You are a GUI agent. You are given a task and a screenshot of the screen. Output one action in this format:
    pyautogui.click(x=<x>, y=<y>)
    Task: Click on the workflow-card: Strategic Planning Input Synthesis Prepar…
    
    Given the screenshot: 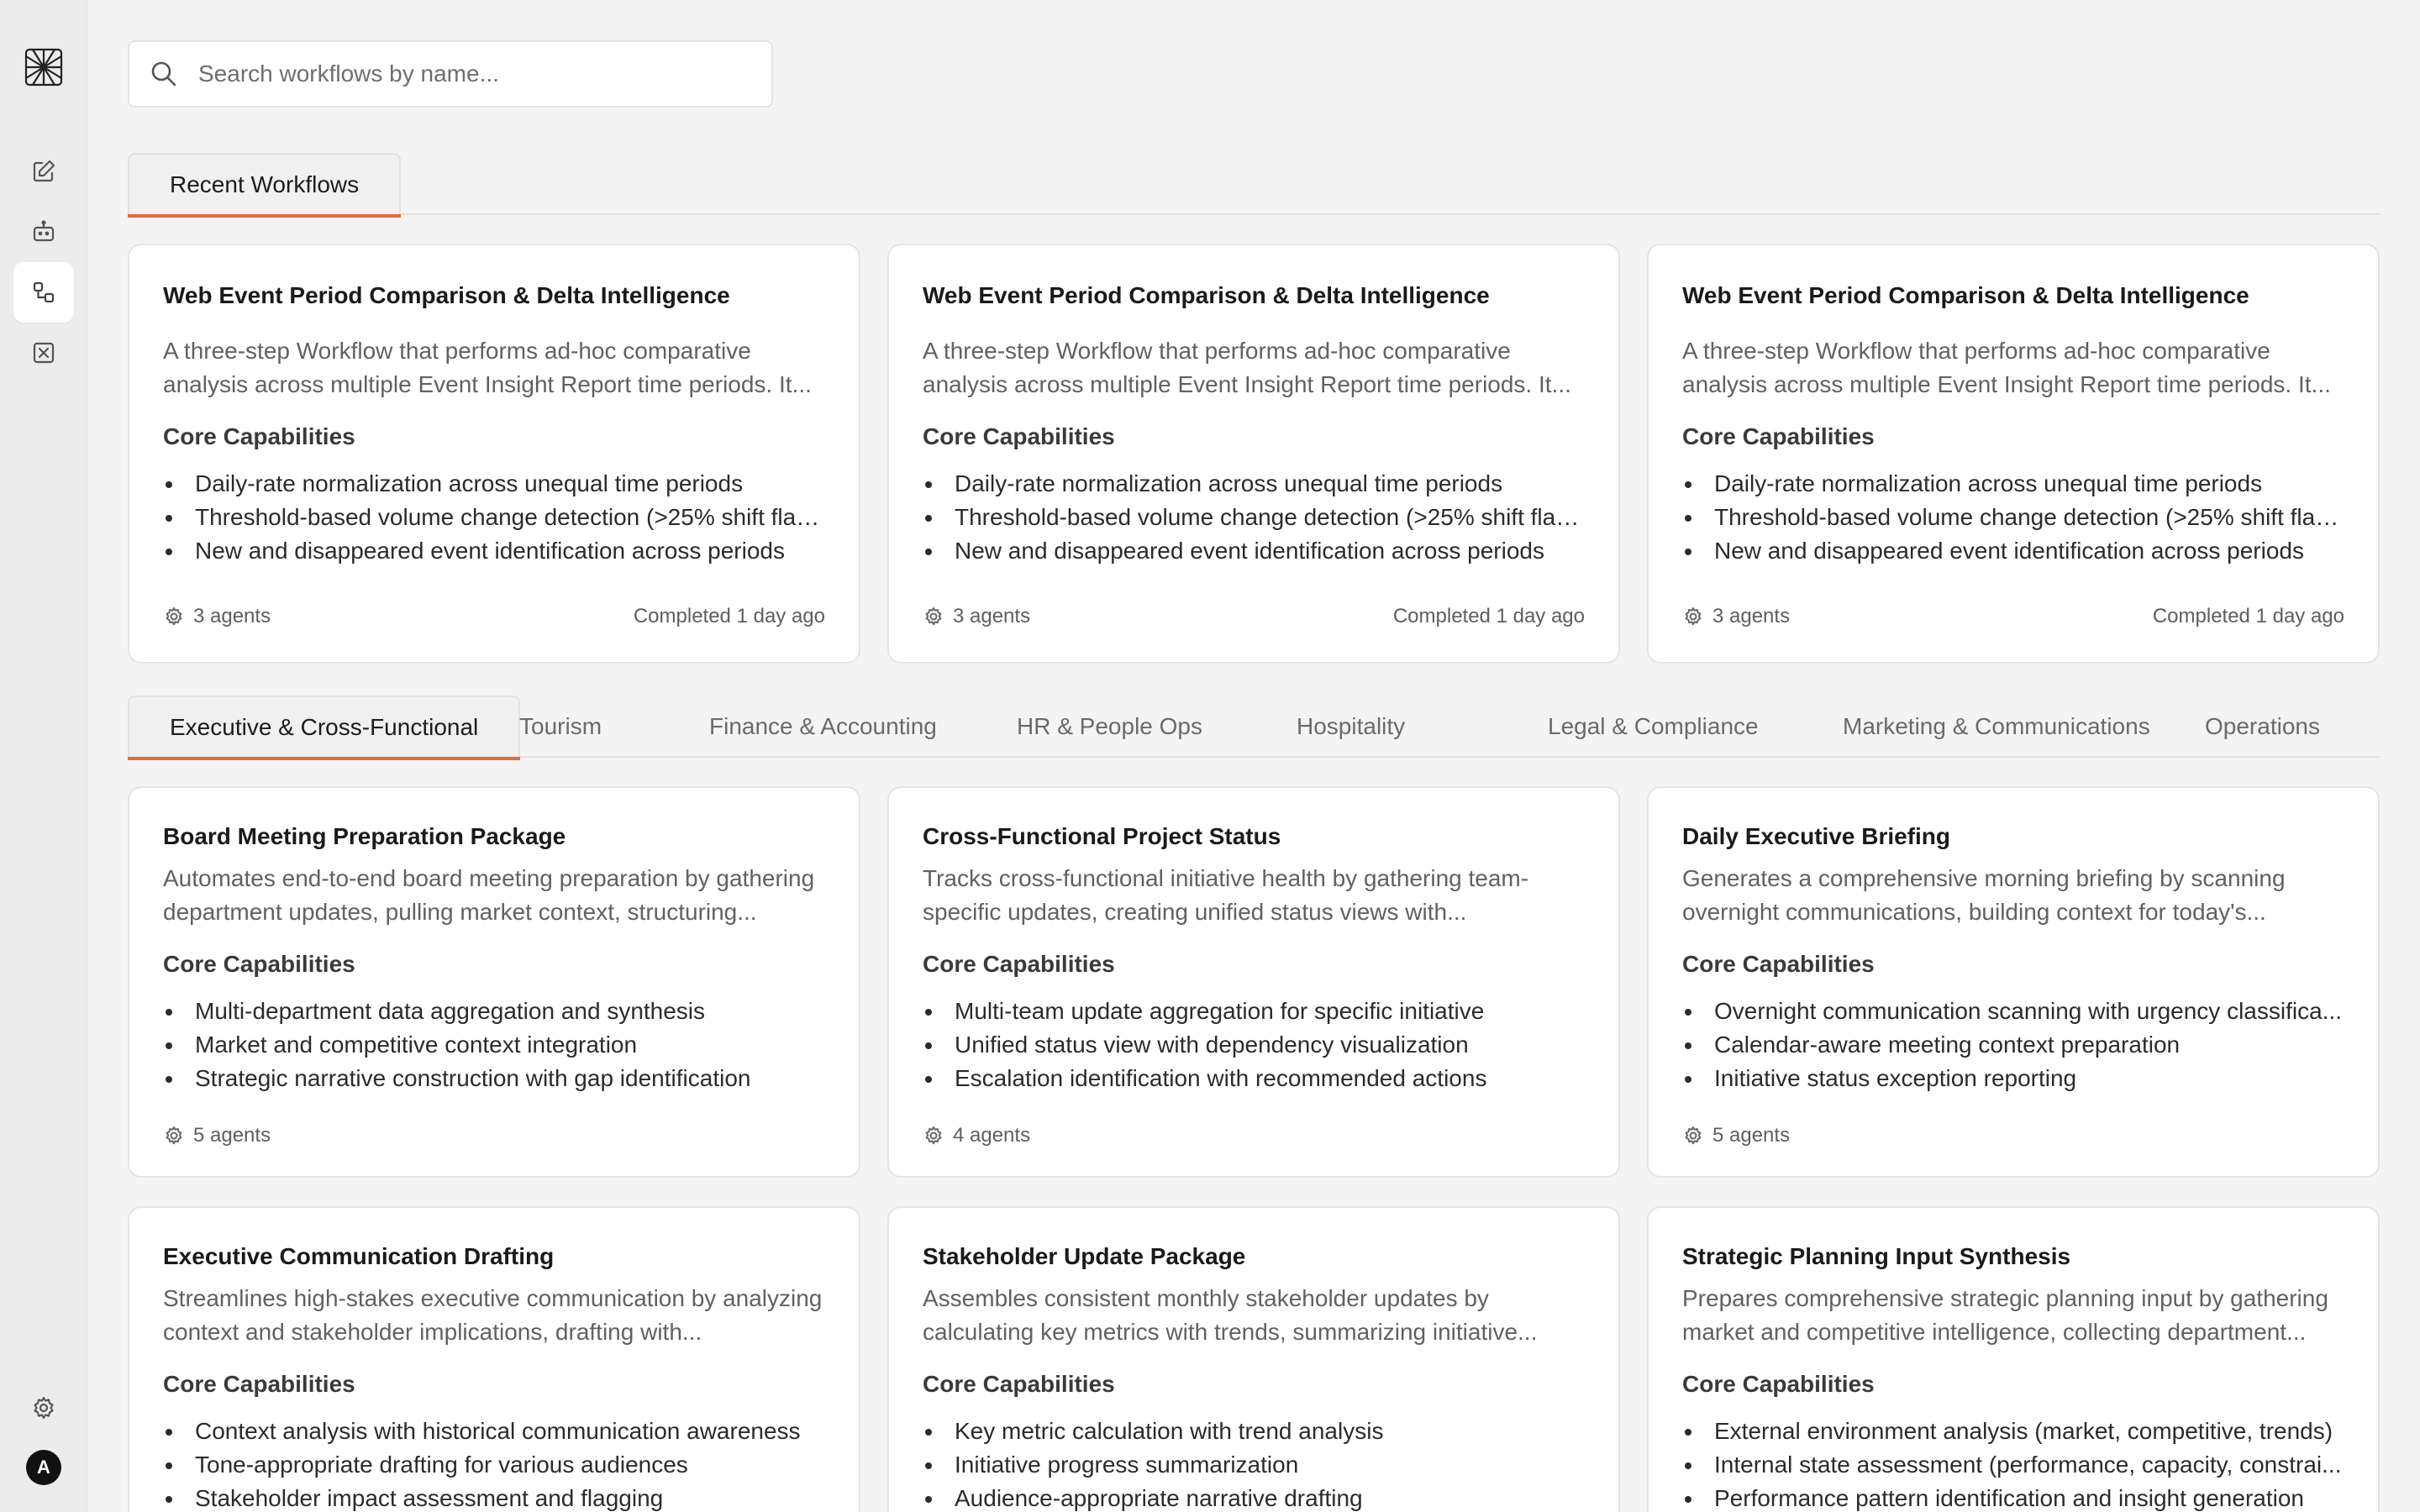 What is the action you would take?
    pyautogui.click(x=2013, y=1359)
    